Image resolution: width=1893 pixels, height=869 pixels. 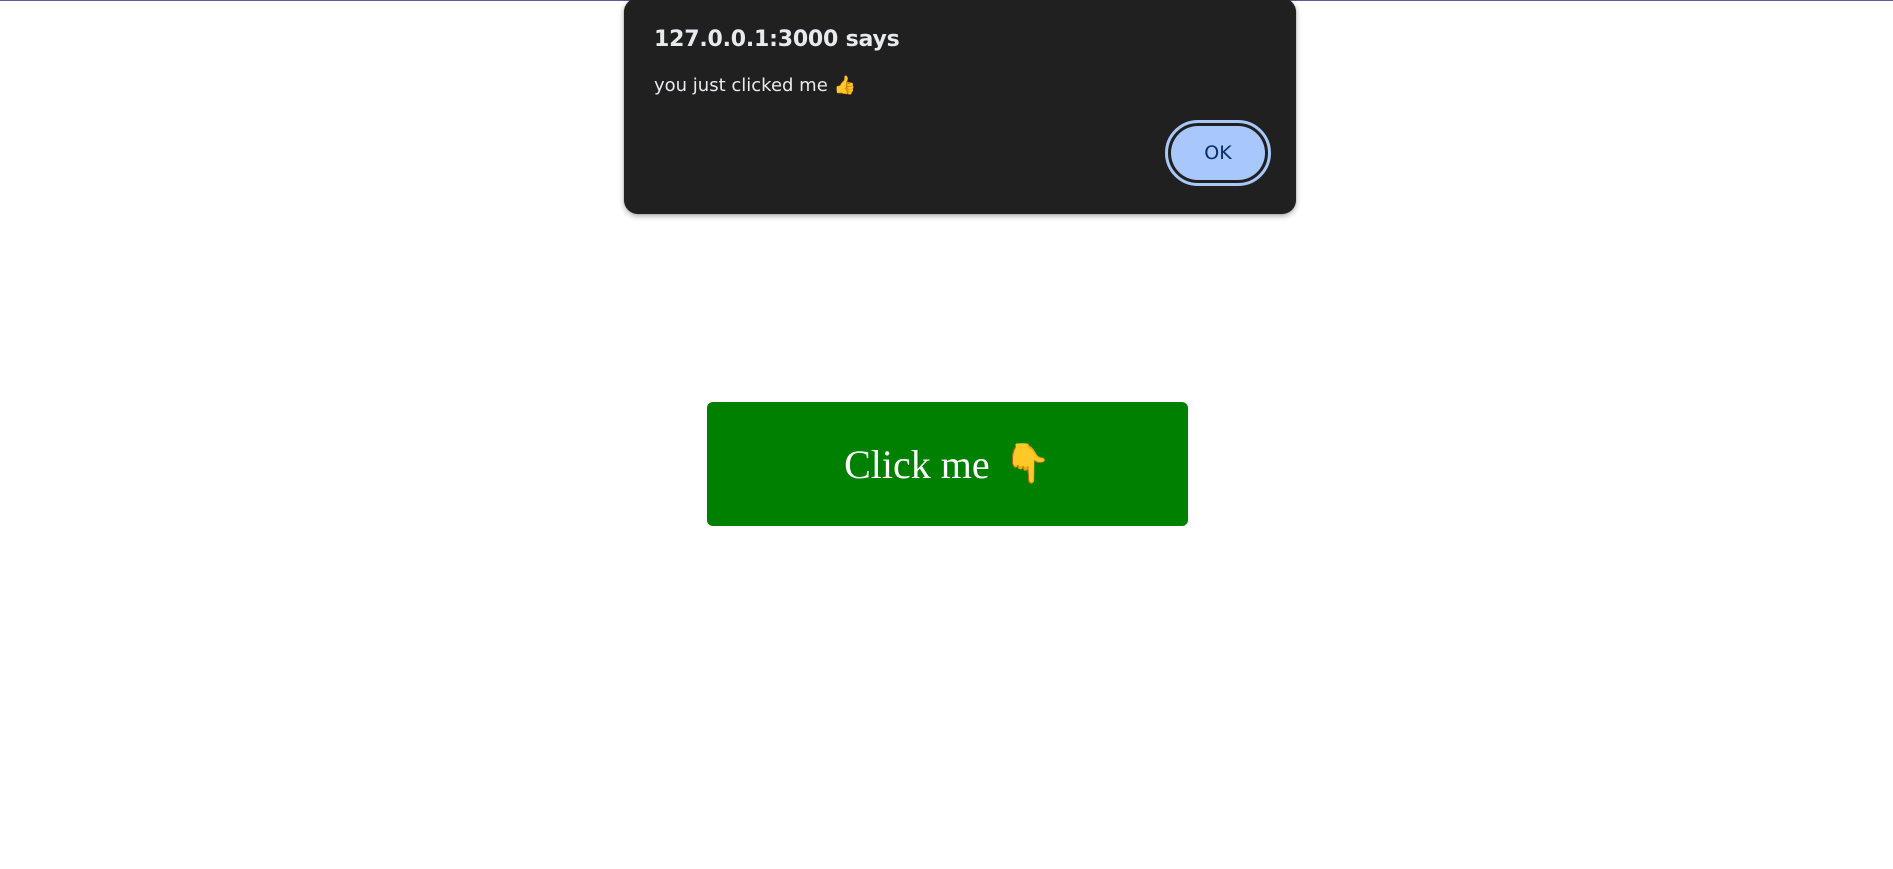 I want to click on ok-button: OK, so click(x=1218, y=153).